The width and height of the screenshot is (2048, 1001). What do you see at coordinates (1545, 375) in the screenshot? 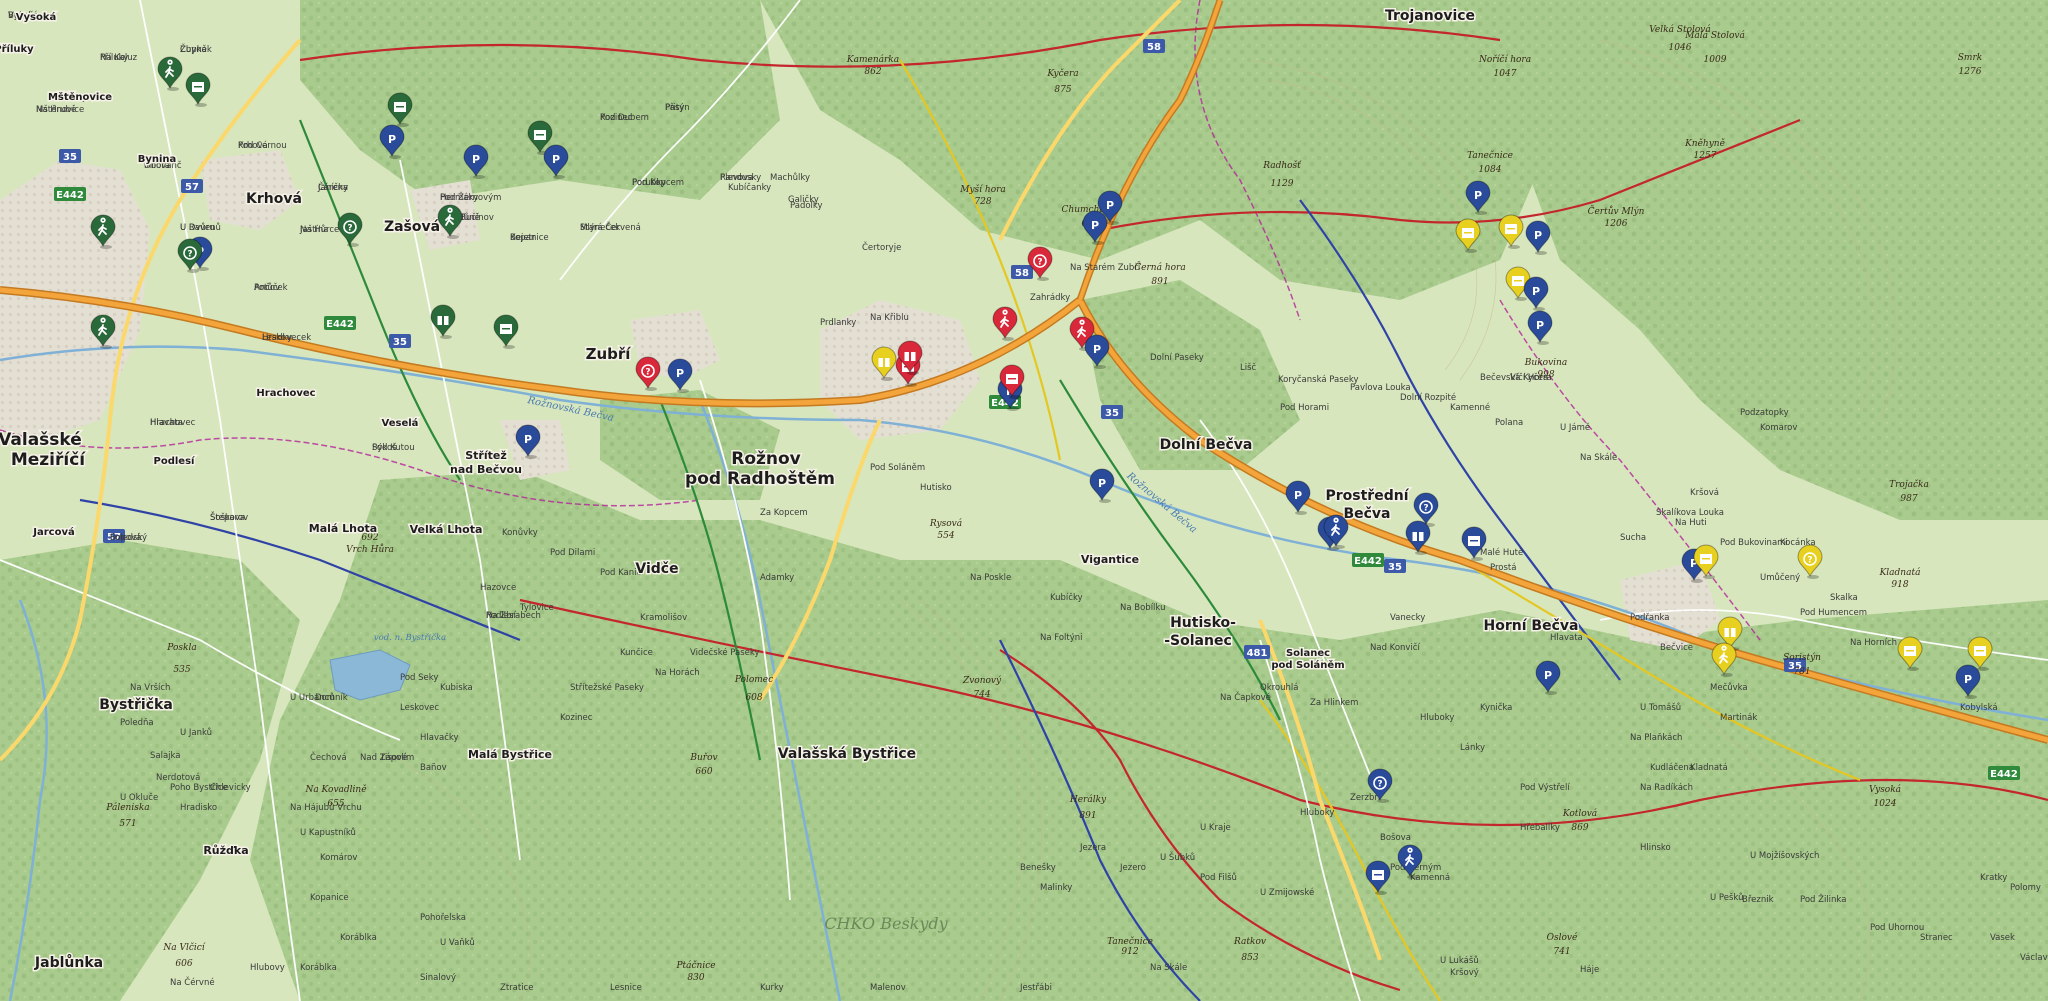
I see `peak-elevation: 998` at bounding box center [1545, 375].